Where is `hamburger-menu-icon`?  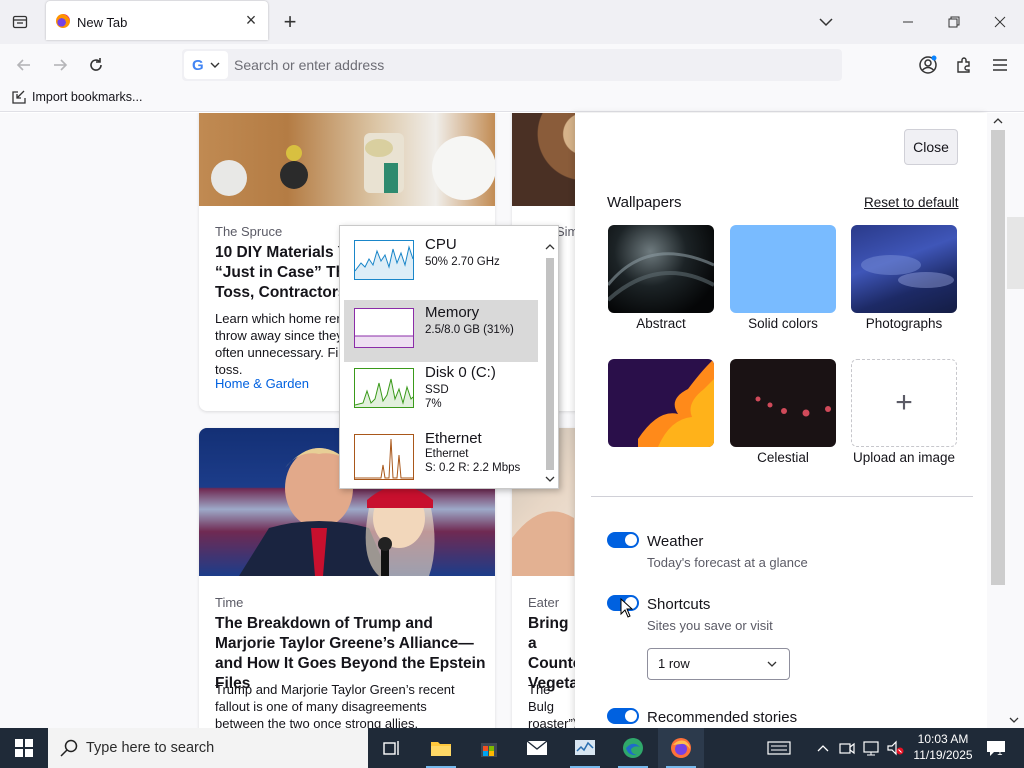
hamburger-menu-icon is located at coordinates (1000, 65).